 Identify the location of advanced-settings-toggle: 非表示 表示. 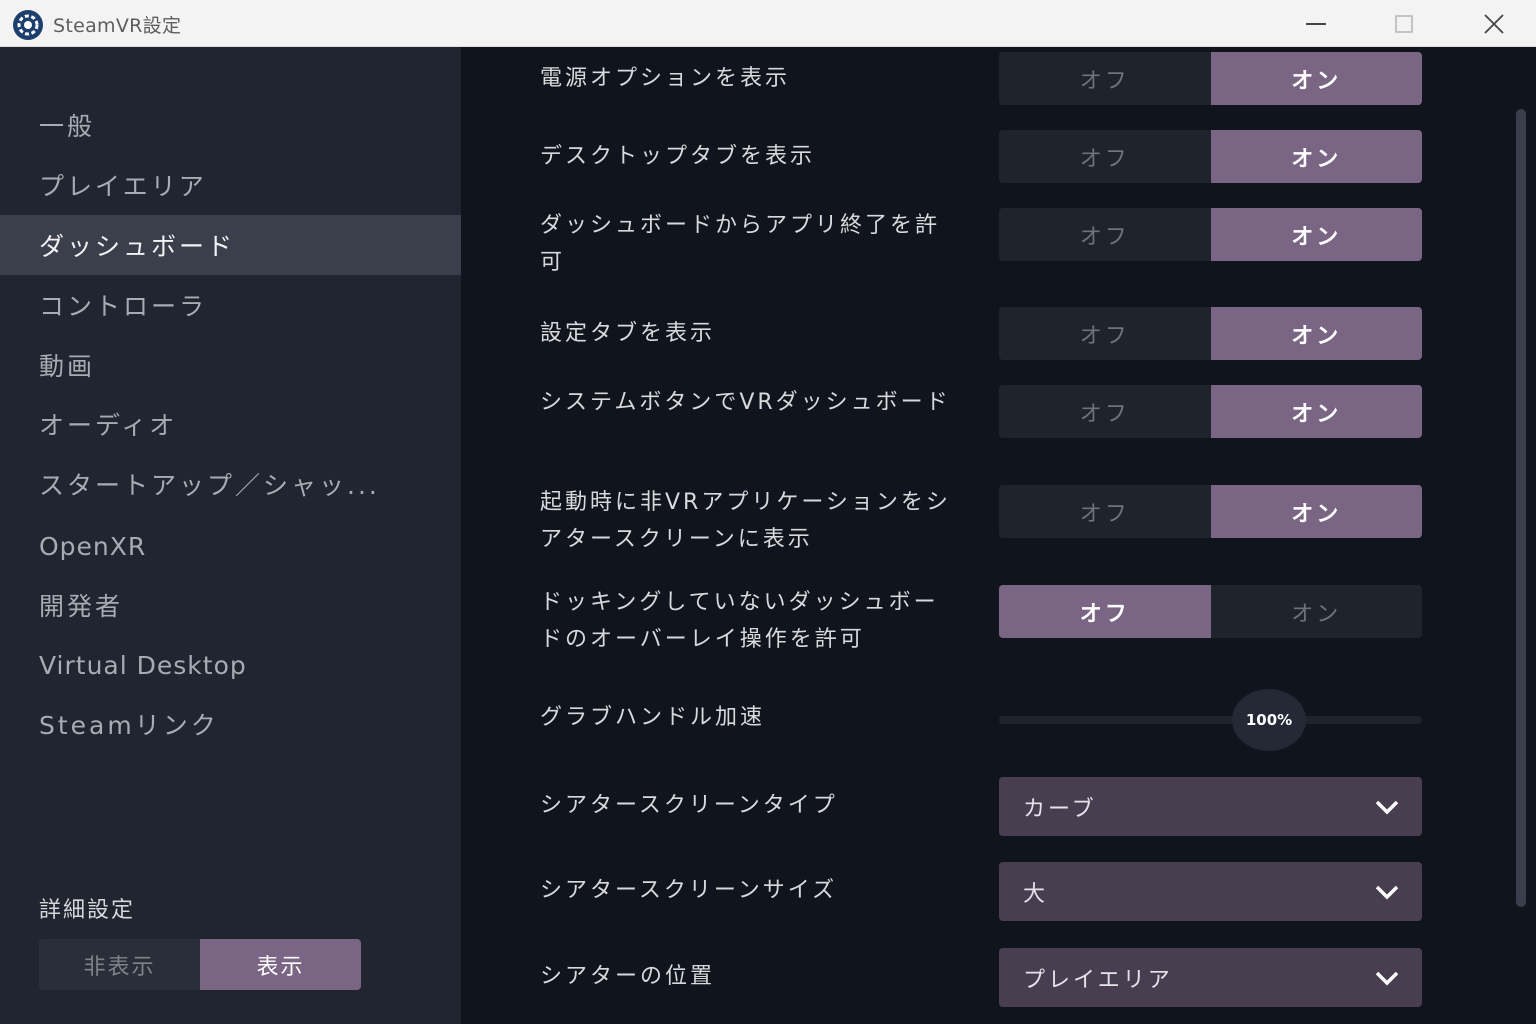
(200, 964).